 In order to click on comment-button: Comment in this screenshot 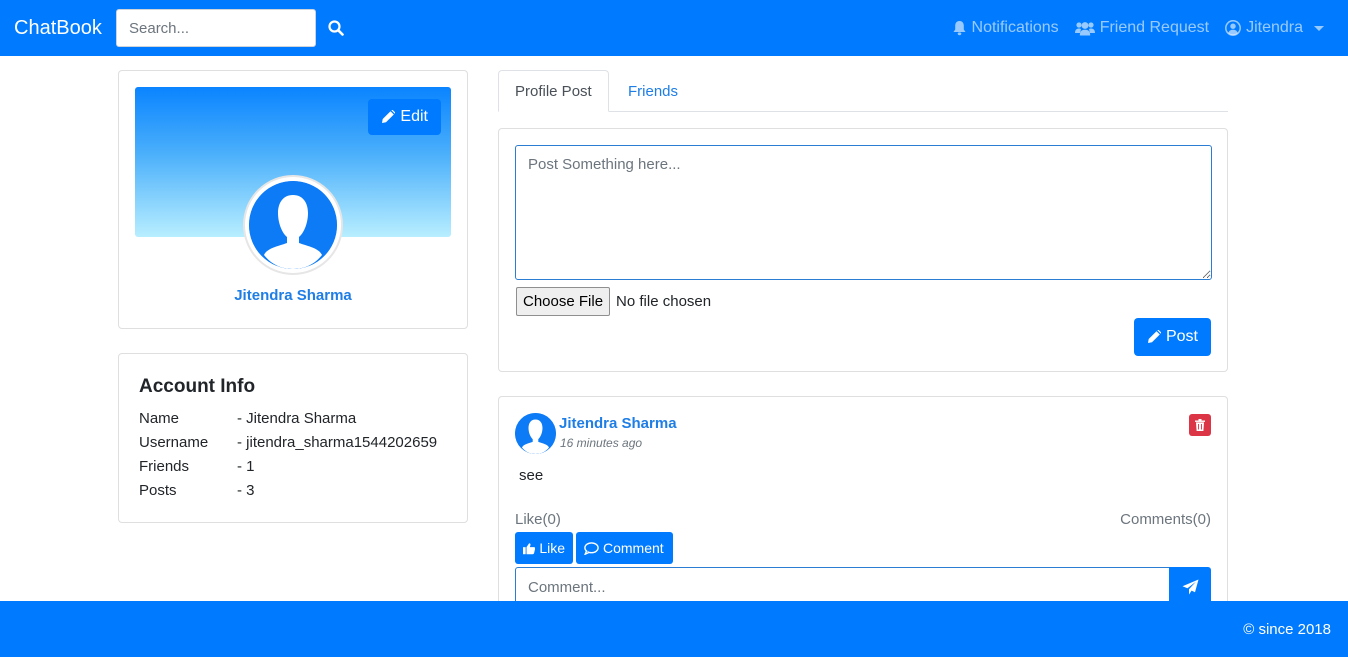, I will do `click(624, 548)`.